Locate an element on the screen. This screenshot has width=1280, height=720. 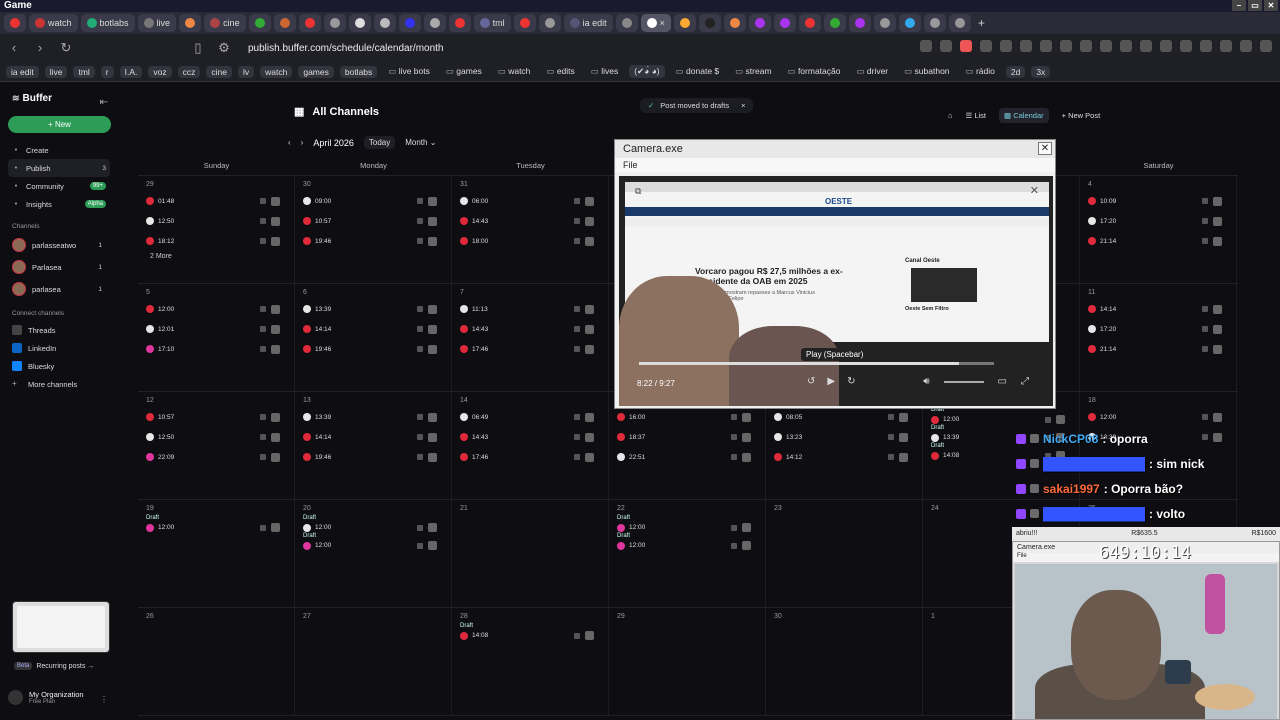
bookmark-item: (✔︎◕̀ ◕) is located at coordinates (647, 71).